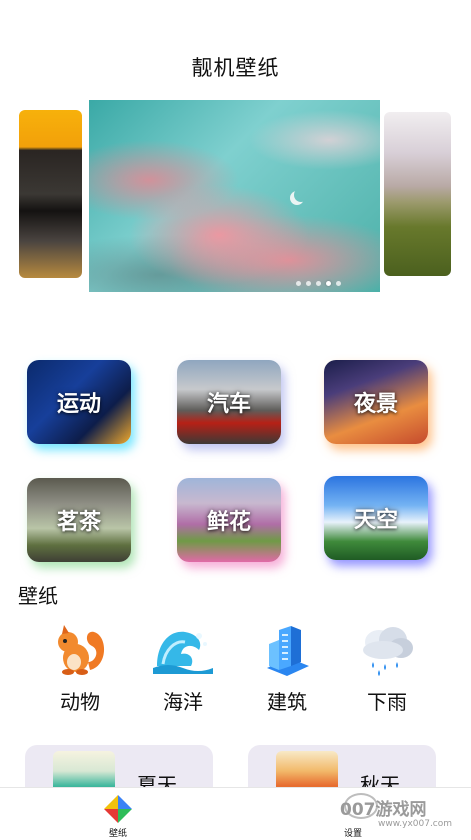 The height and width of the screenshot is (840, 471). I want to click on carousel-current-card, so click(234, 196).